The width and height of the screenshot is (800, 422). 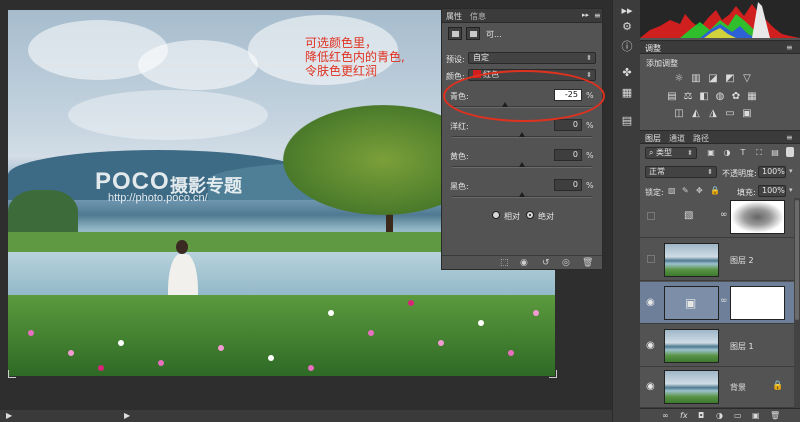 What do you see at coordinates (522, 134) in the screenshot?
I see `magenta-slider-thumb` at bounding box center [522, 134].